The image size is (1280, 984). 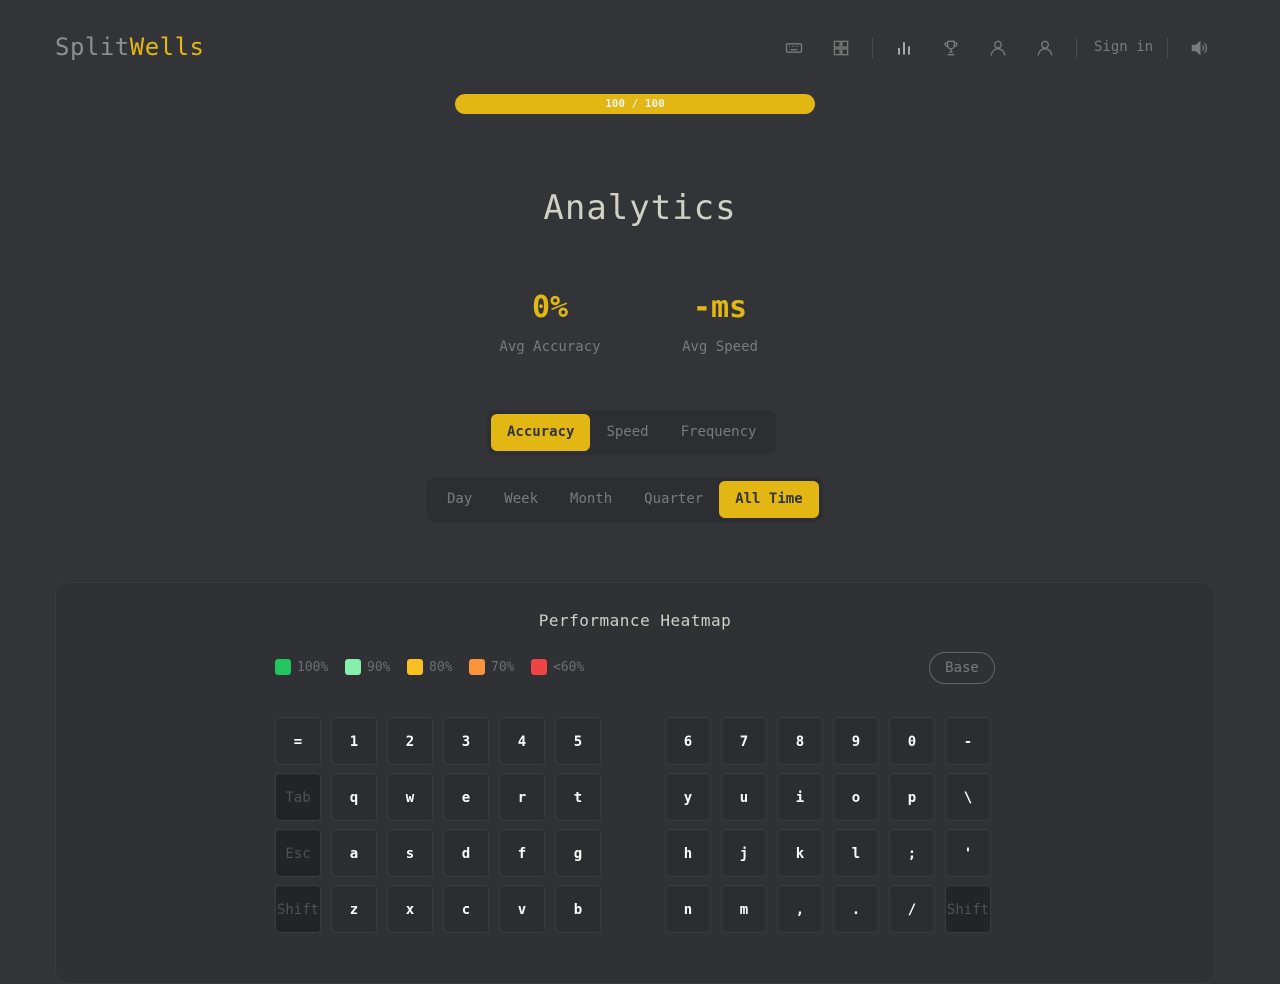 What do you see at coordinates (912, 741) in the screenshot?
I see `key-char: 0` at bounding box center [912, 741].